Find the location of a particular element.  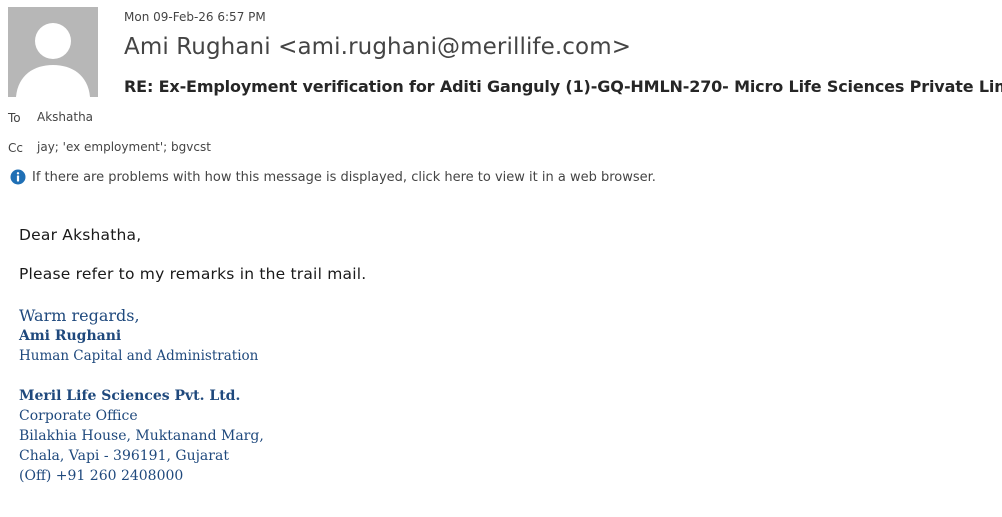

to-recipients: Akshatha is located at coordinates (65, 117).